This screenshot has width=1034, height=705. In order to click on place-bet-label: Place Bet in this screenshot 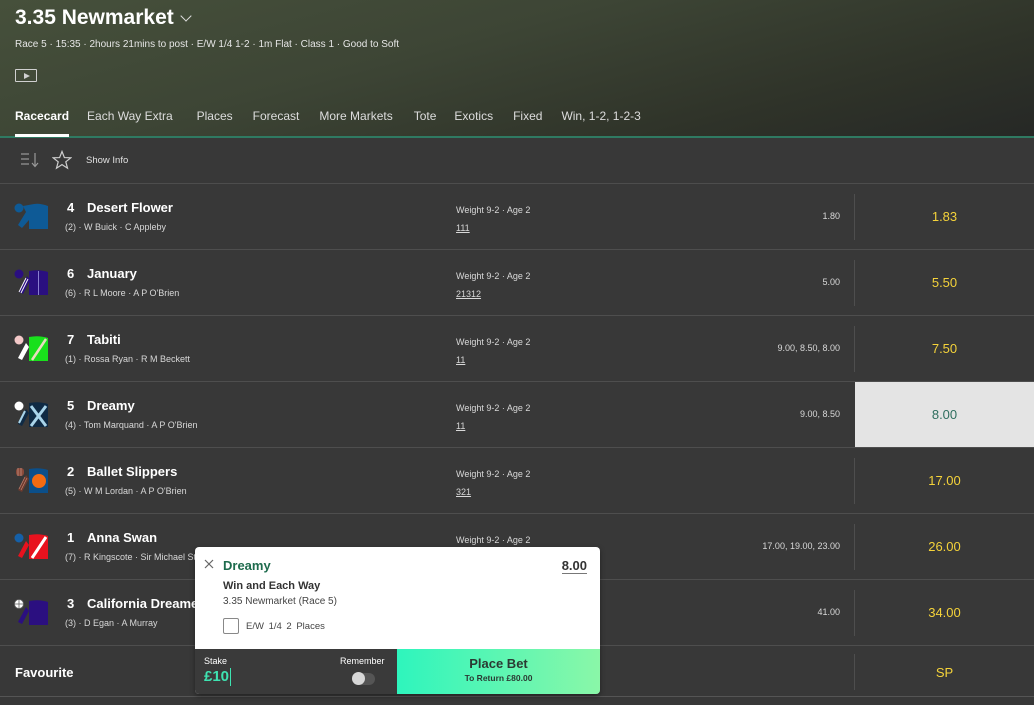, I will do `click(498, 663)`.